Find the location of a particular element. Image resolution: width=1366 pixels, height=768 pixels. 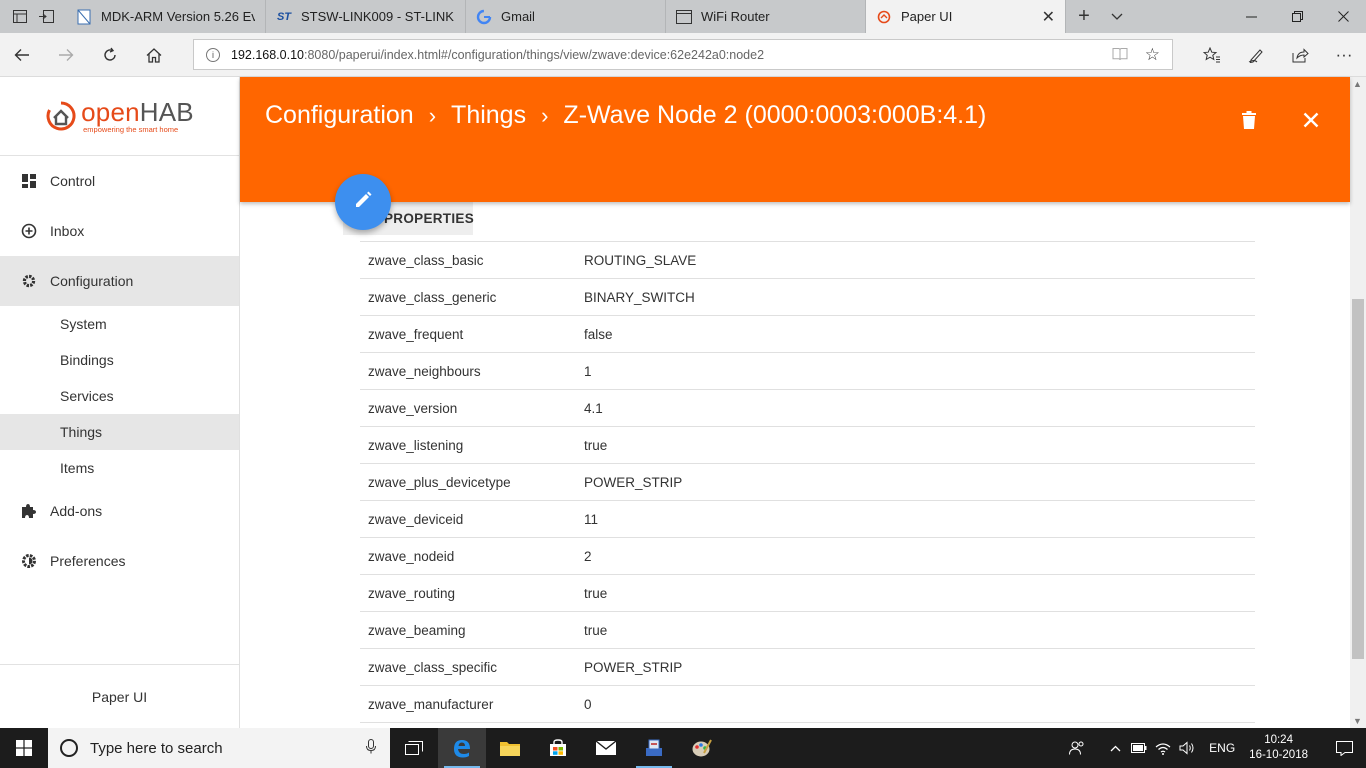

browser-toolbar: ··· is located at coordinates (1278, 55).